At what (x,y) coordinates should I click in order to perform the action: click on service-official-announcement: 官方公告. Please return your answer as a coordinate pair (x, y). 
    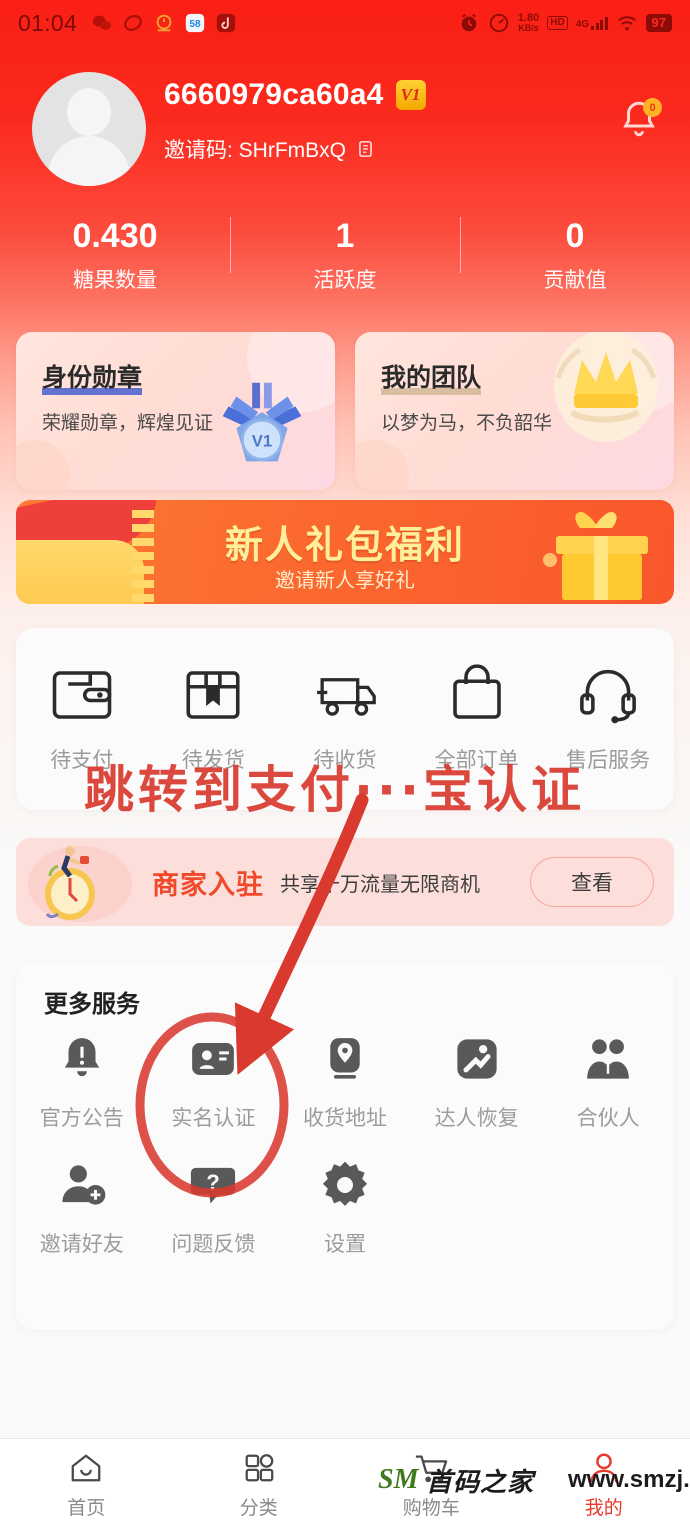
    Looking at the image, I should click on (82, 1082).